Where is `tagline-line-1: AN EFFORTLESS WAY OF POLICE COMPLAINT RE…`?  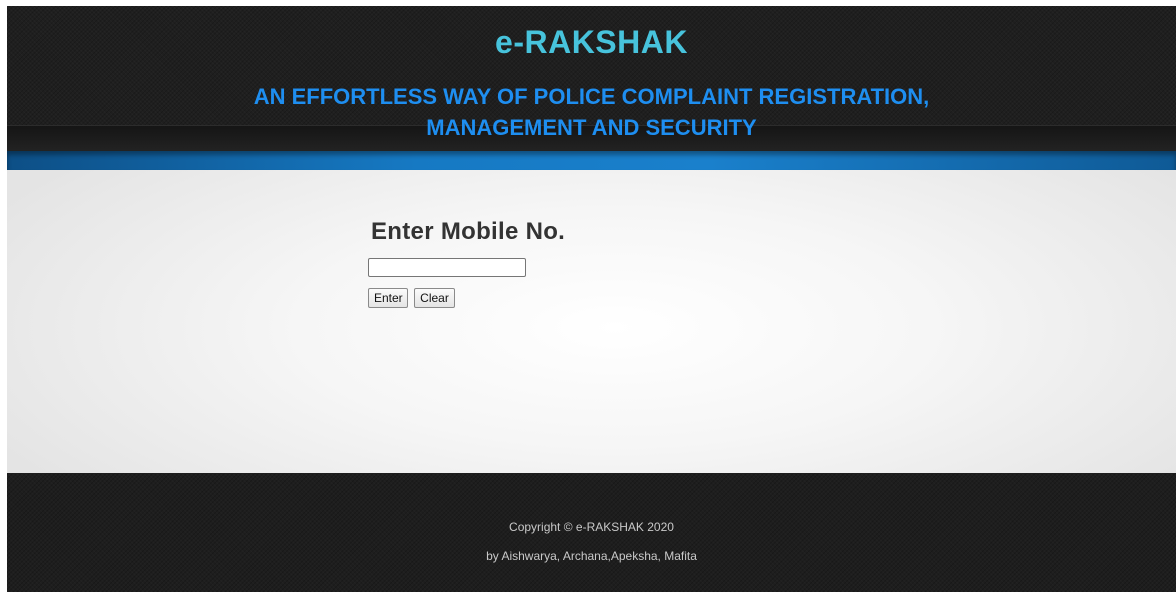 tagline-line-1: AN EFFORTLESS WAY OF POLICE COMPLAINT RE… is located at coordinates (591, 96).